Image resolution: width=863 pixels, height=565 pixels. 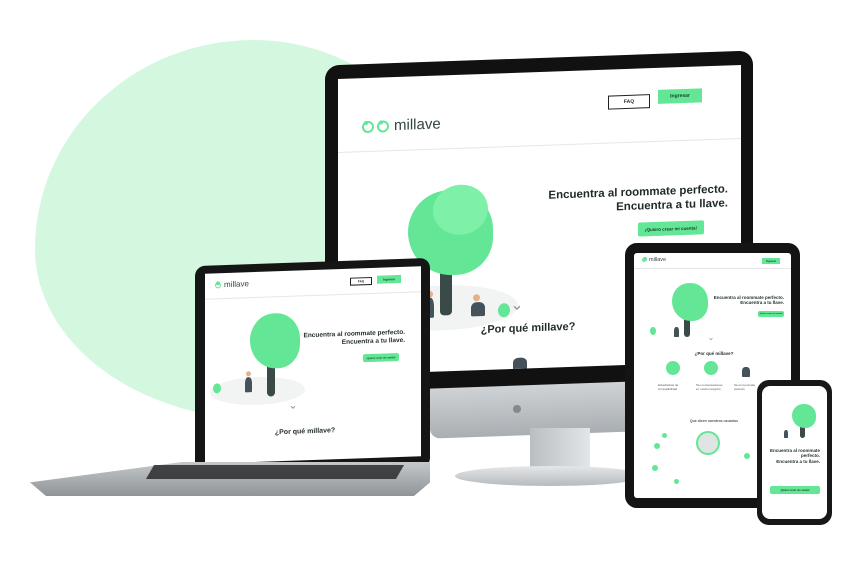 What do you see at coordinates (668, 387) in the screenshot?
I see `feature-label: Estadísticas de compatibilidad` at bounding box center [668, 387].